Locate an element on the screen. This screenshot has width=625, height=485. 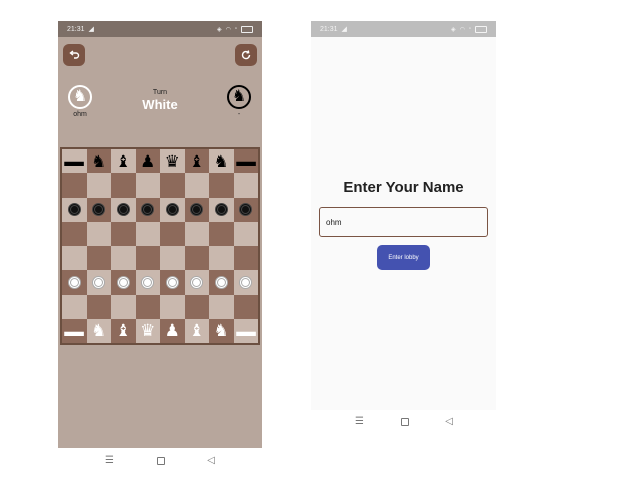
restart-button is located at coordinates (246, 55).